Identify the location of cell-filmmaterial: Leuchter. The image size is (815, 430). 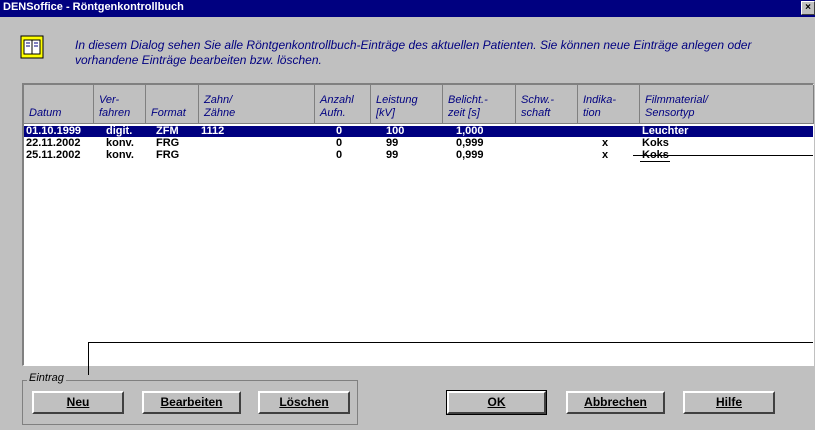
(665, 131).